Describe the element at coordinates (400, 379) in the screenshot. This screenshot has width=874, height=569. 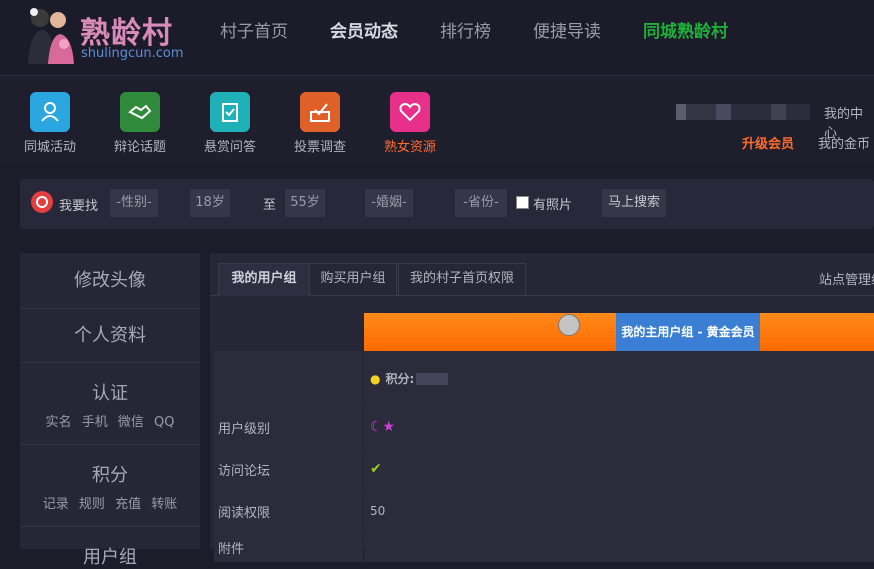
I see `points-value: 积分:` at that location.